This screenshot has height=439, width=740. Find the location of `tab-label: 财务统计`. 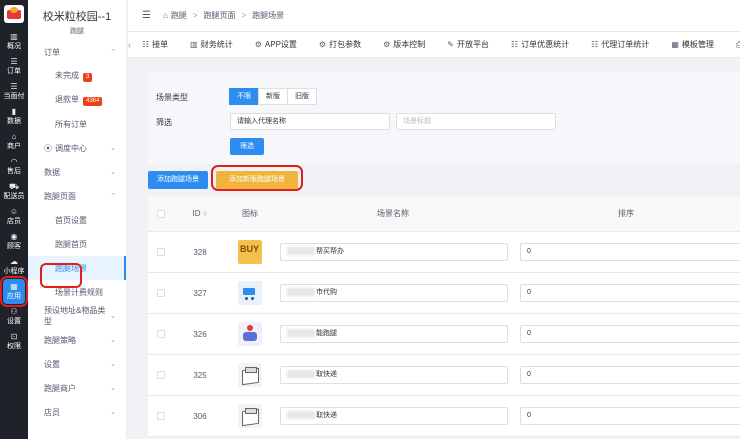

tab-label: 财务统计 is located at coordinates (216, 44).